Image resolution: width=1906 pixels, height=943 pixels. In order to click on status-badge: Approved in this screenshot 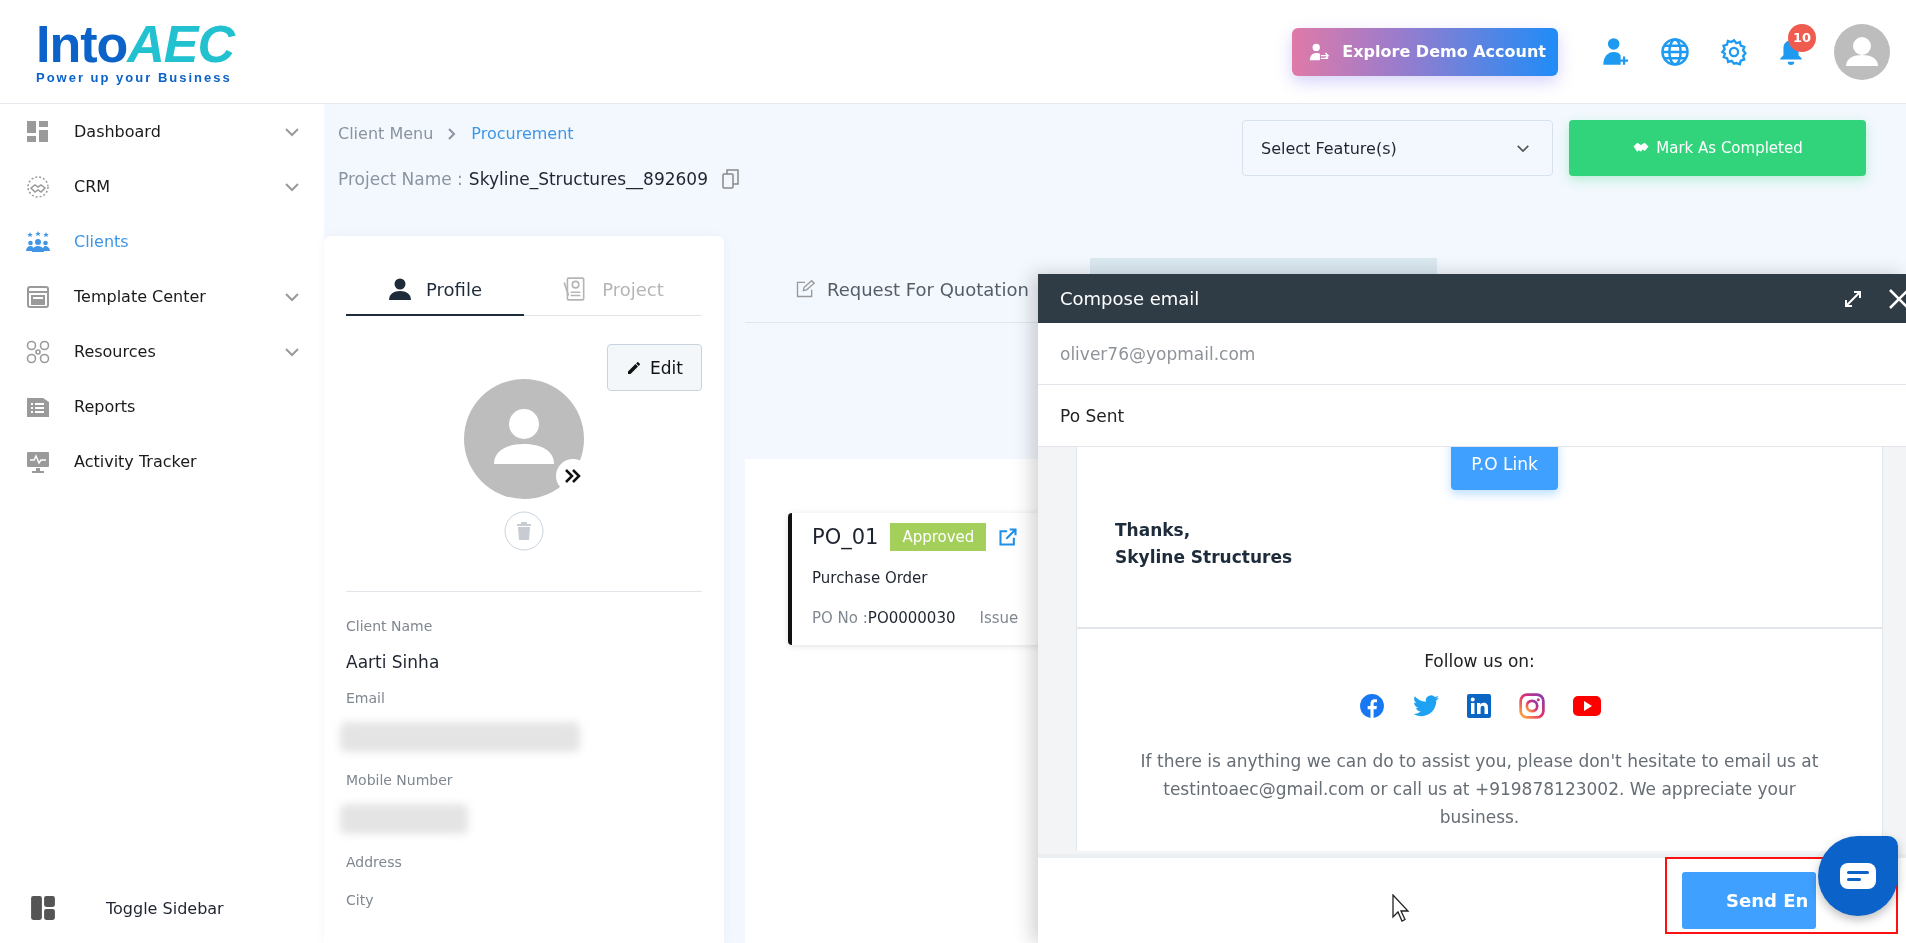, I will do `click(938, 537)`.